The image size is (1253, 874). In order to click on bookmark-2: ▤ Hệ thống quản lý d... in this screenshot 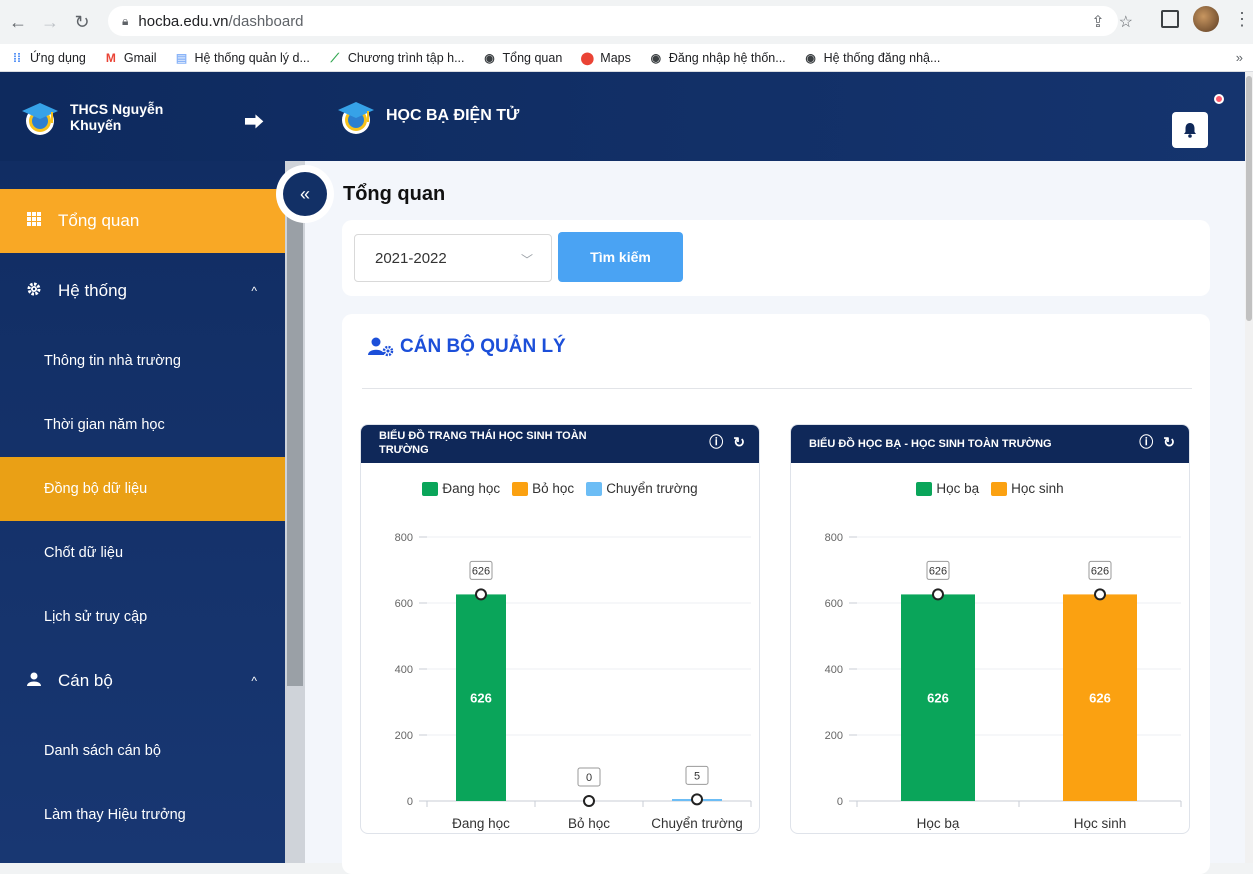, I will do `click(242, 58)`.